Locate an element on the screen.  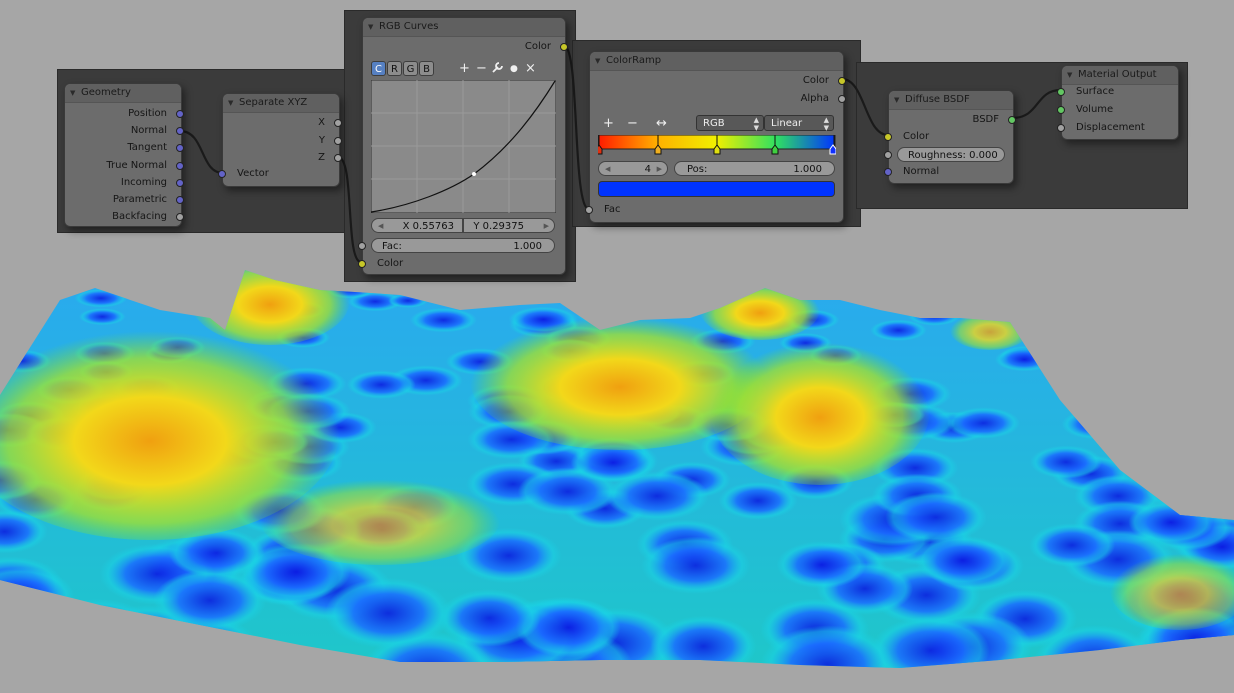
separate-xyz-node-title: Separate XYZ is located at coordinates (273, 102).